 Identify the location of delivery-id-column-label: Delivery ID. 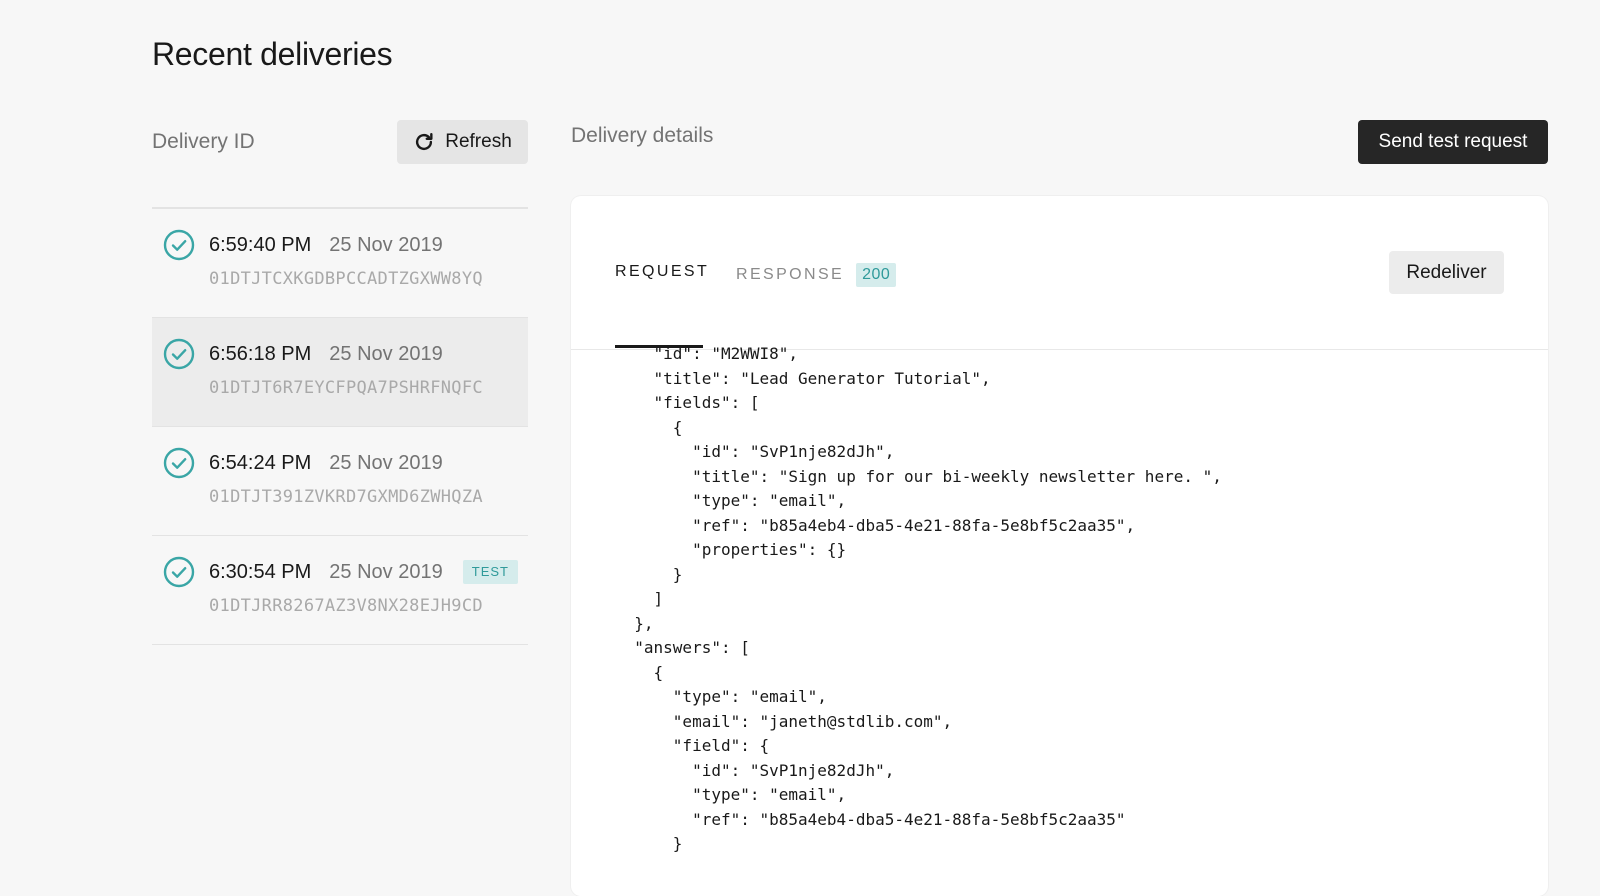
(203, 141).